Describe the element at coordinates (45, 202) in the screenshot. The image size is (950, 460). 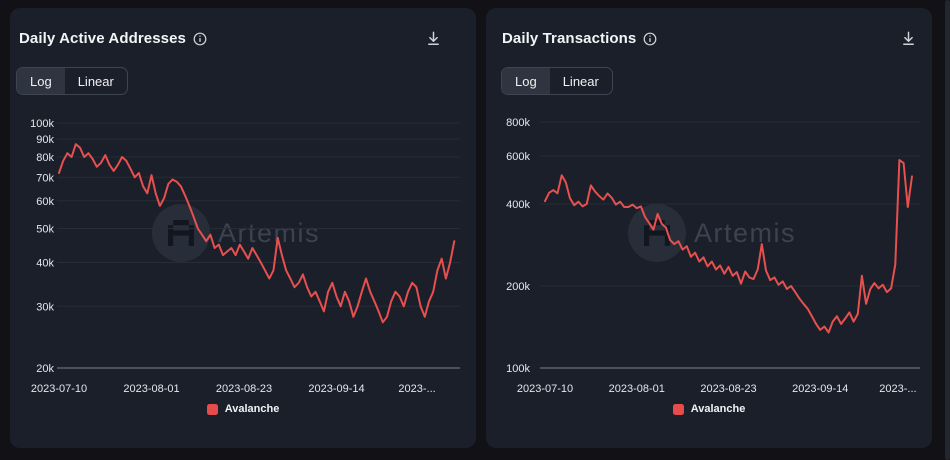
I see `y-tick-label: 60k` at that location.